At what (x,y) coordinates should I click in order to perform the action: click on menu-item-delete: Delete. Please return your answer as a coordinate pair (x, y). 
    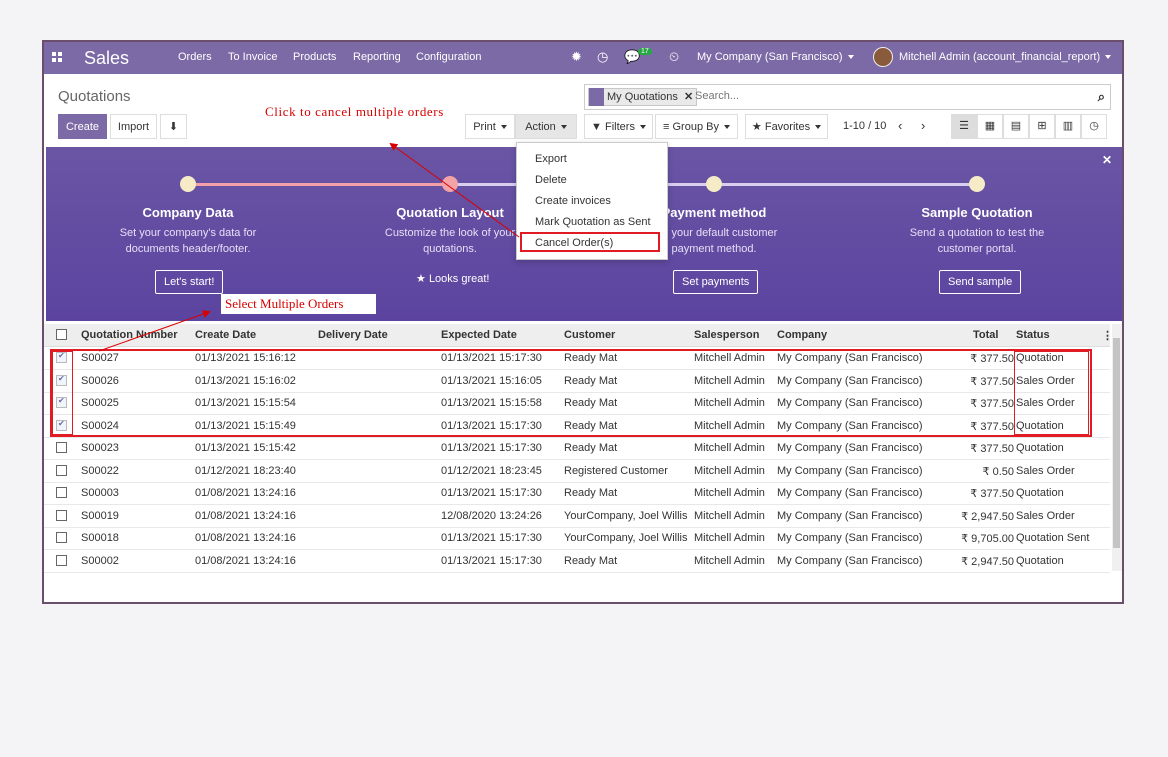
    Looking at the image, I should click on (551, 180).